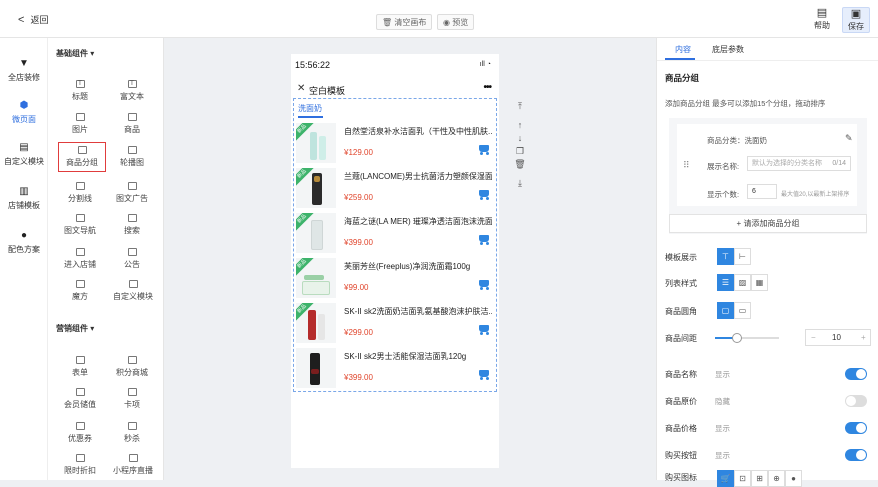 The height and width of the screenshot is (487, 878). What do you see at coordinates (80, 193) in the screenshot?
I see `widget-divider: 分割线` at bounding box center [80, 193].